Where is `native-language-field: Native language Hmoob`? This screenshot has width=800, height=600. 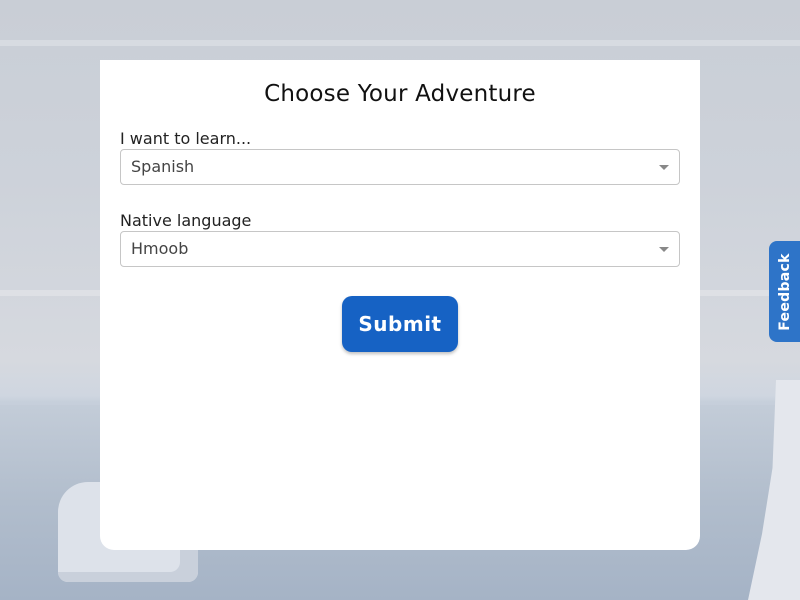
native-language-field: Native language Hmoob is located at coordinates (400, 239).